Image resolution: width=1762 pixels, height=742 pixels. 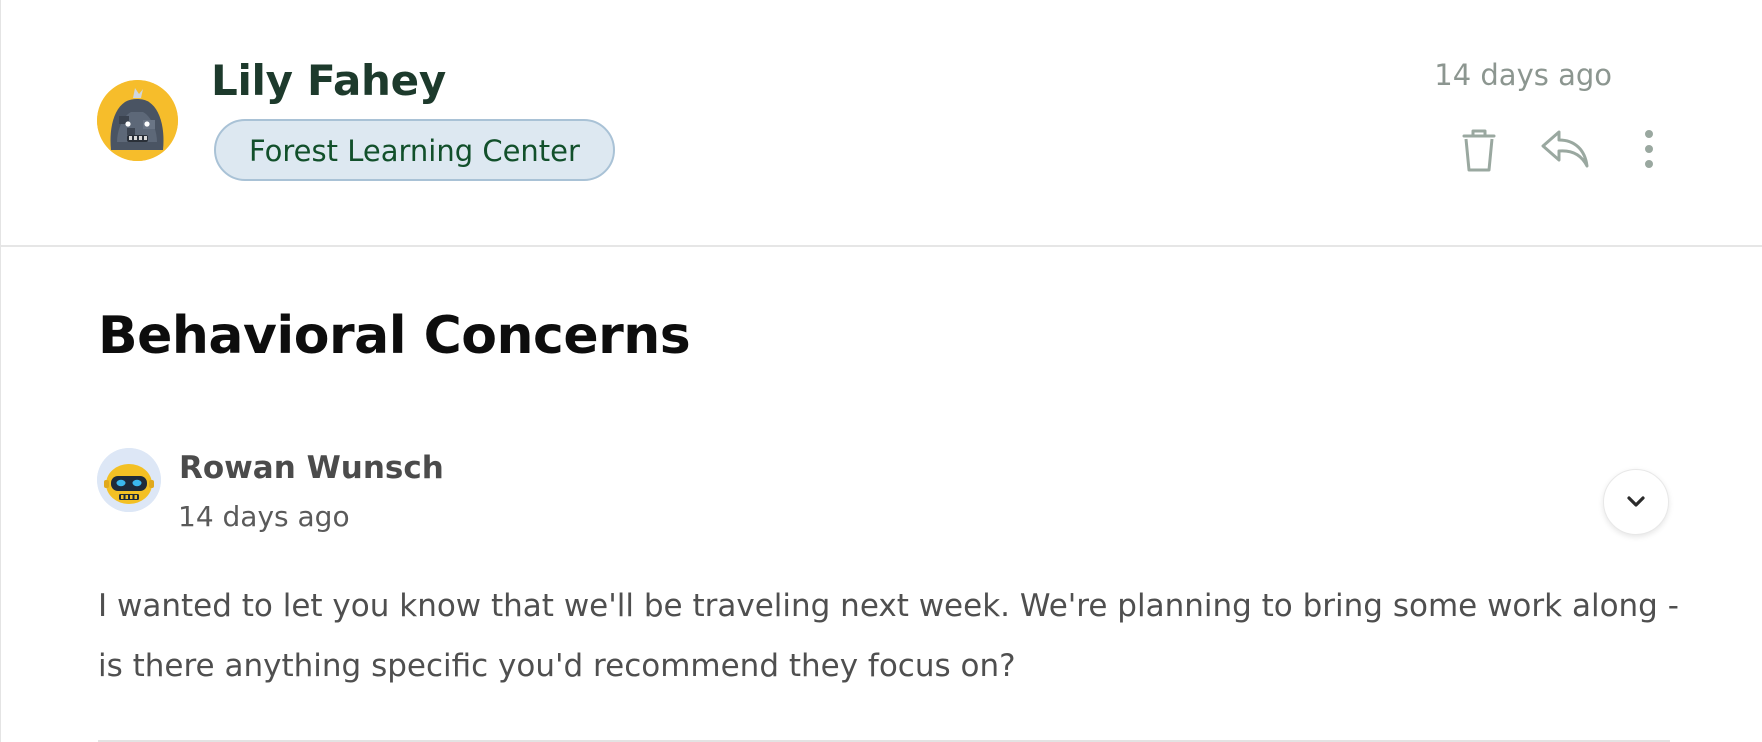 I want to click on message-author-timestamp: 14 days ago, so click(x=264, y=516).